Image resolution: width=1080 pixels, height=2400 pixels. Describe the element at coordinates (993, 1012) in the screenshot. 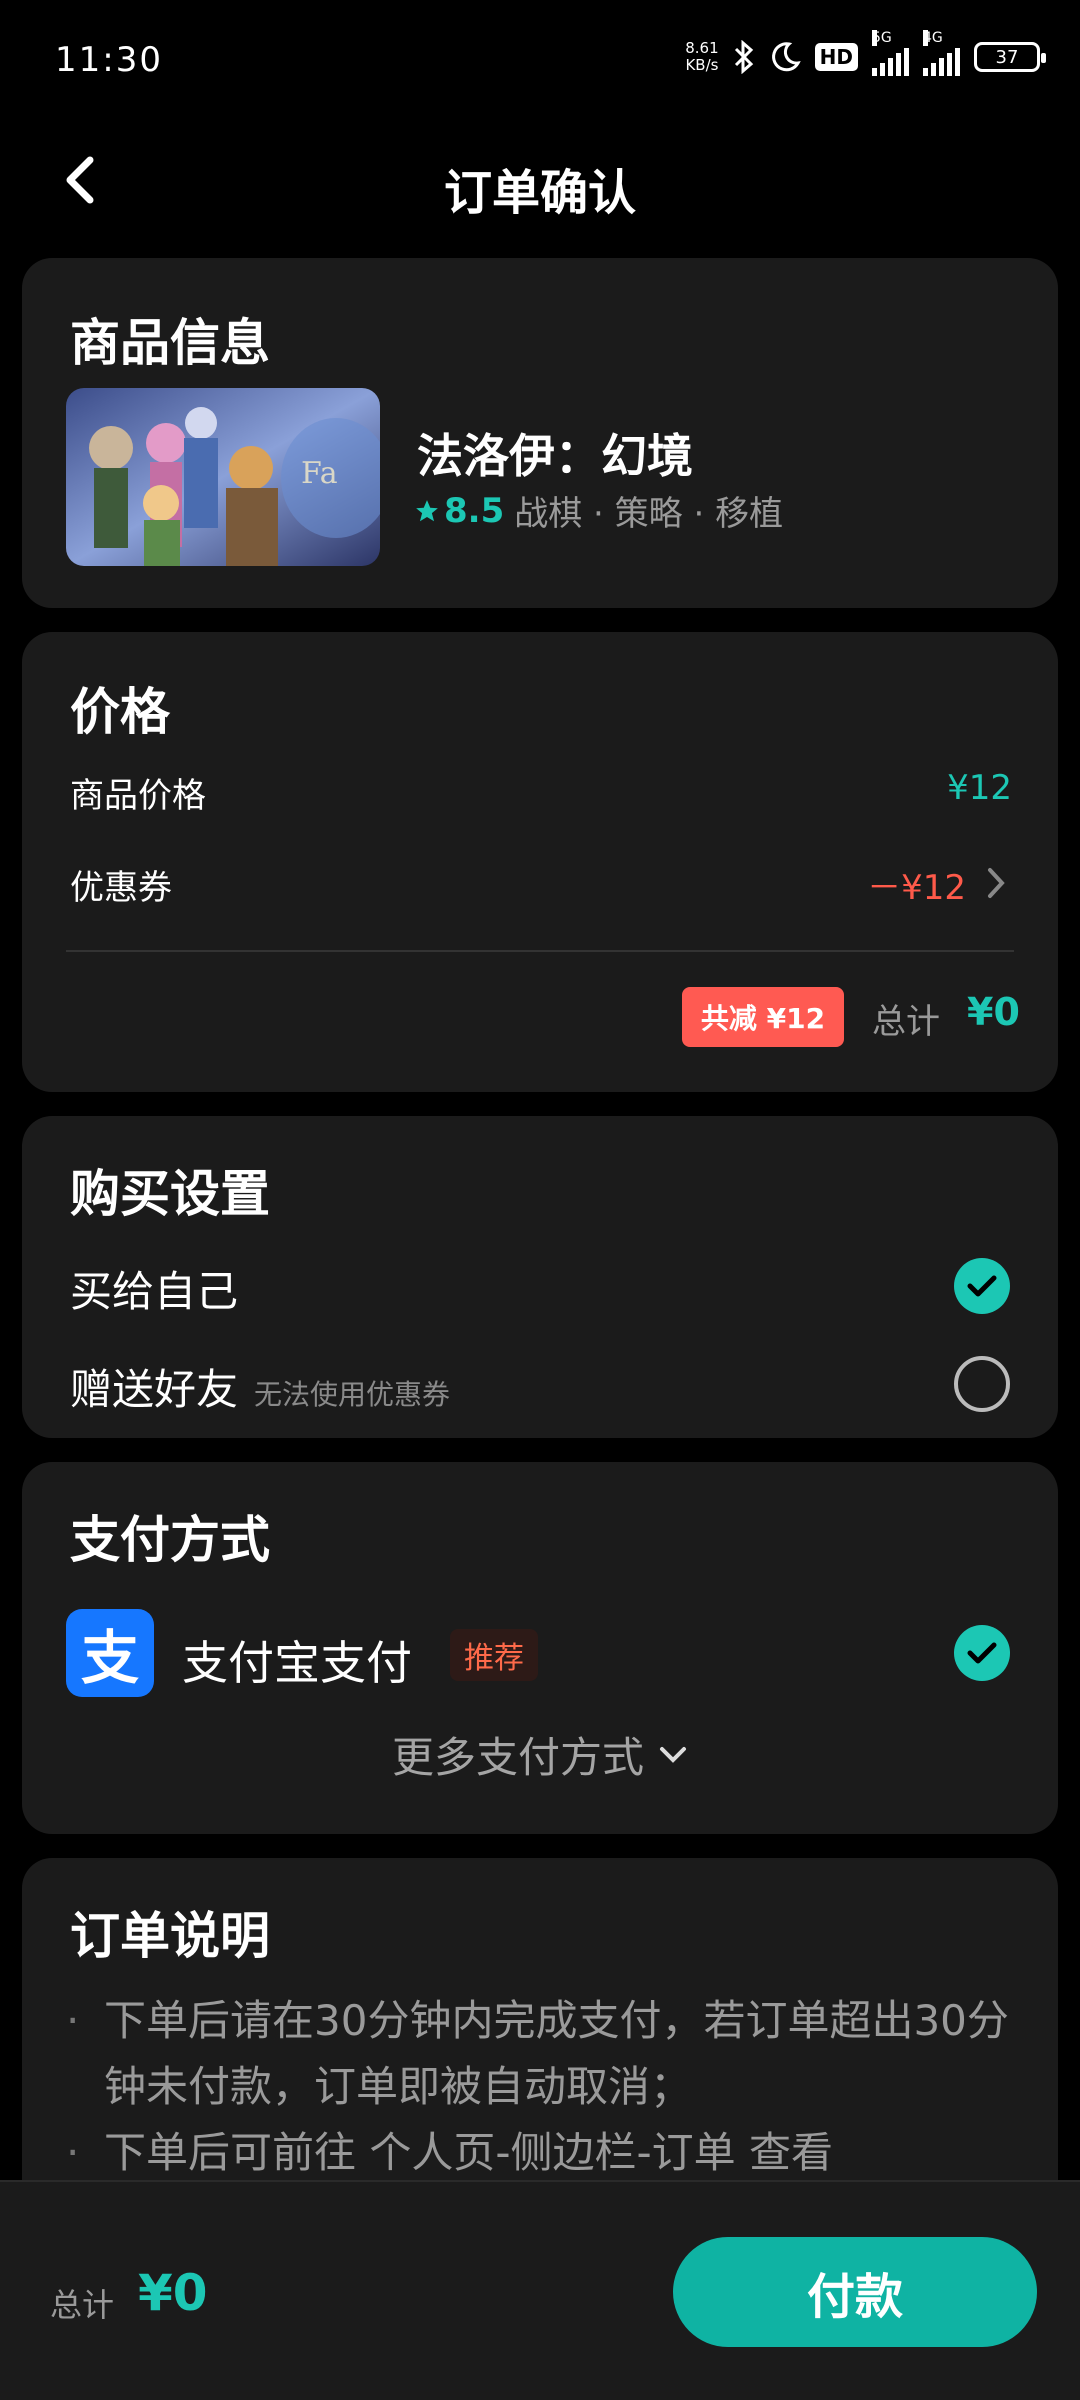

I see `total-value: ¥0` at that location.